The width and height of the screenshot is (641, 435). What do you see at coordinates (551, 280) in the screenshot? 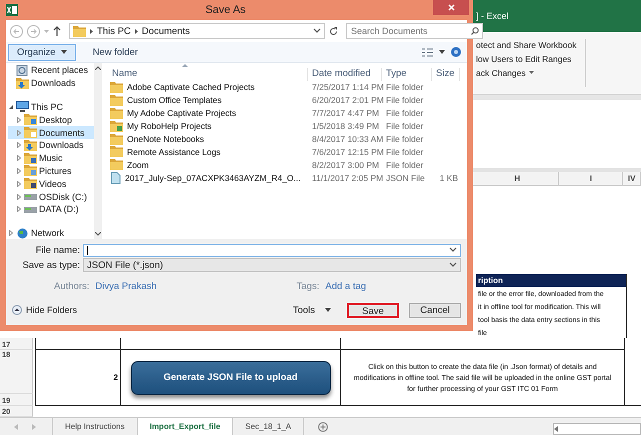
I see `table-header: ription` at bounding box center [551, 280].